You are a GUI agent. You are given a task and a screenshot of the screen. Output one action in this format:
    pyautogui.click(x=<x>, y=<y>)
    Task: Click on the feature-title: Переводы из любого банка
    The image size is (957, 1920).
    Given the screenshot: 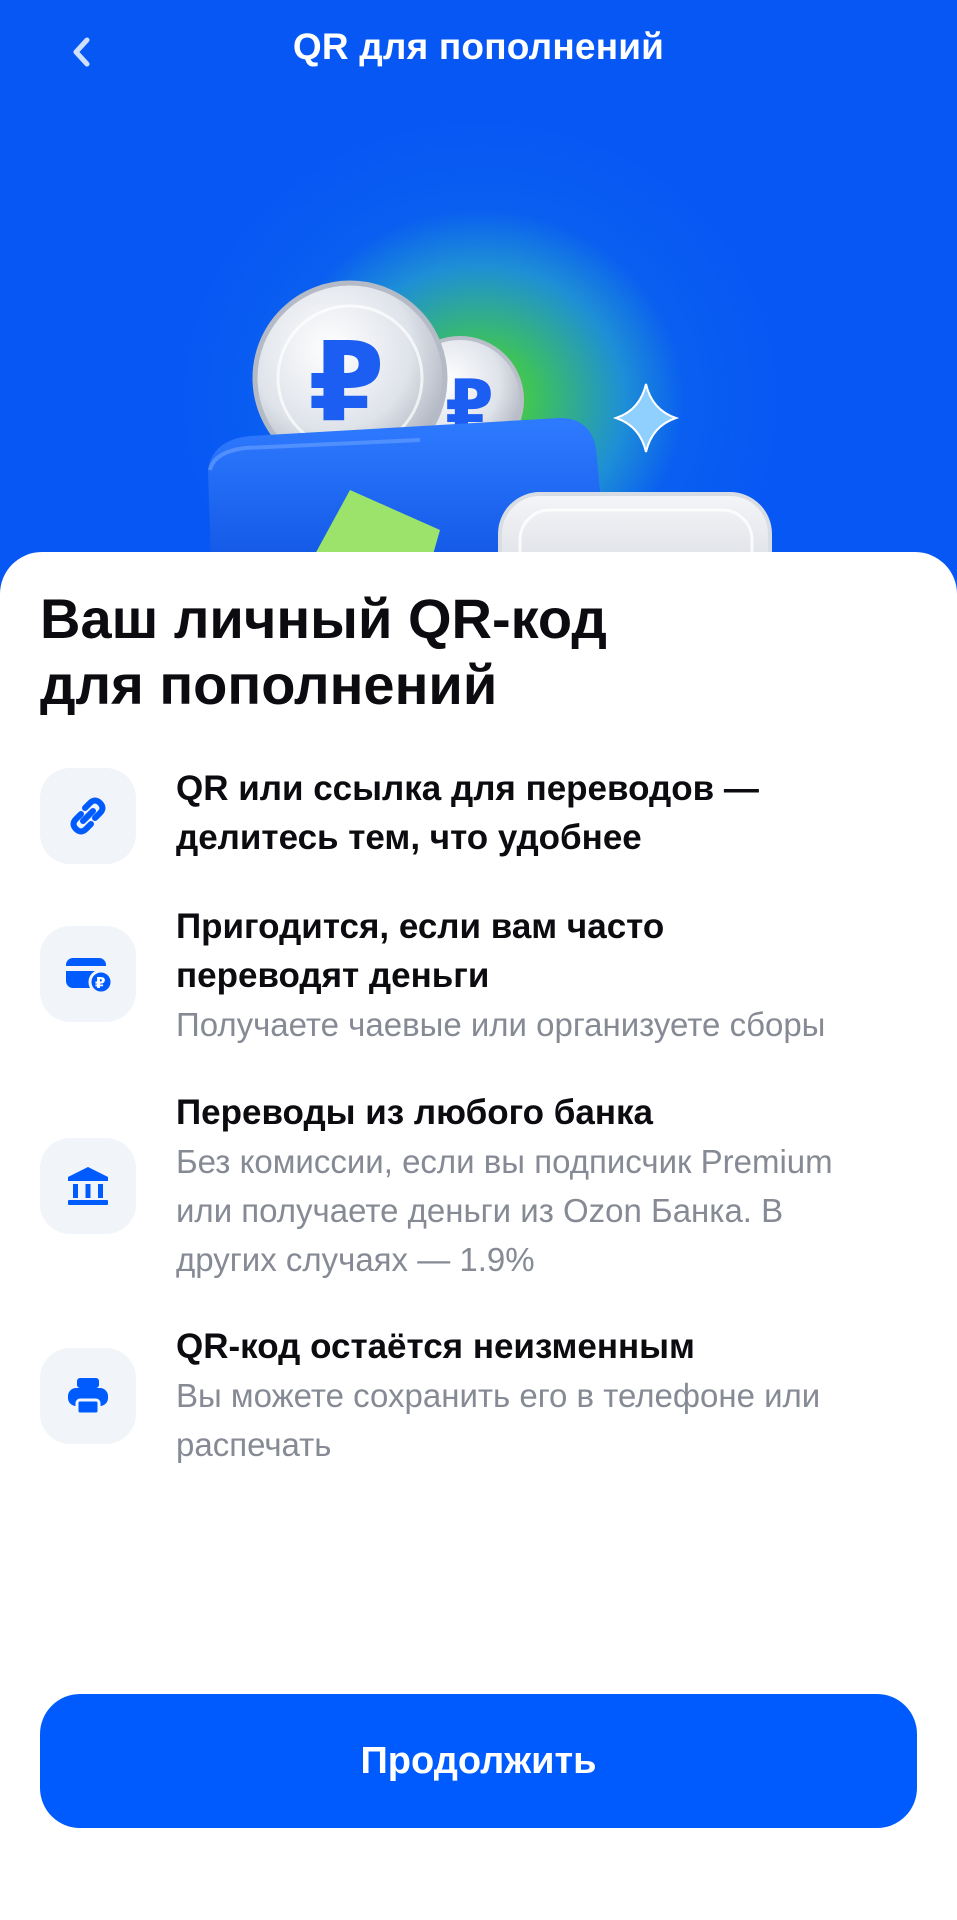 What is the action you would take?
    pyautogui.click(x=414, y=1112)
    